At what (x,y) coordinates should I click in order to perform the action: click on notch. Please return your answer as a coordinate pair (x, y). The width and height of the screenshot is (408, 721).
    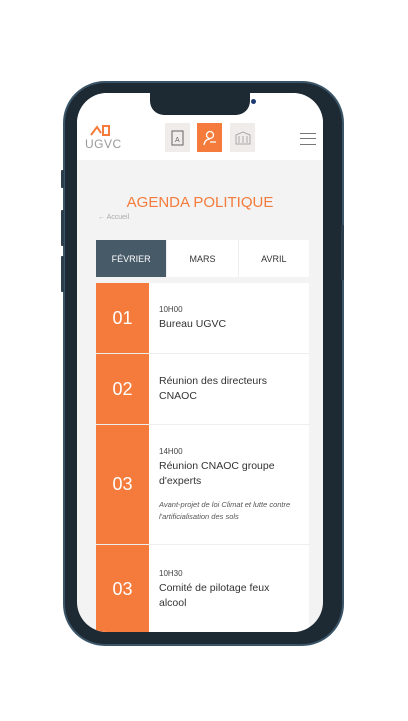
    Looking at the image, I should click on (200, 104).